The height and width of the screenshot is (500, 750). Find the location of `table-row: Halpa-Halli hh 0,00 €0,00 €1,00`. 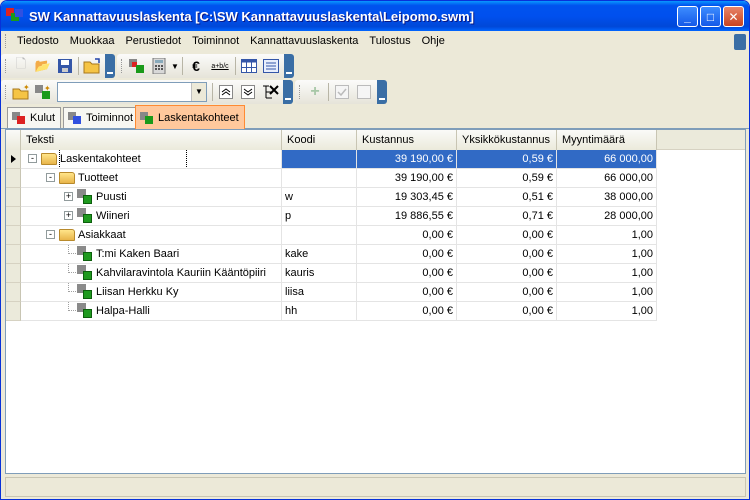

table-row: Halpa-Halli hh 0,00 €0,00 €1,00 is located at coordinates (333, 311).